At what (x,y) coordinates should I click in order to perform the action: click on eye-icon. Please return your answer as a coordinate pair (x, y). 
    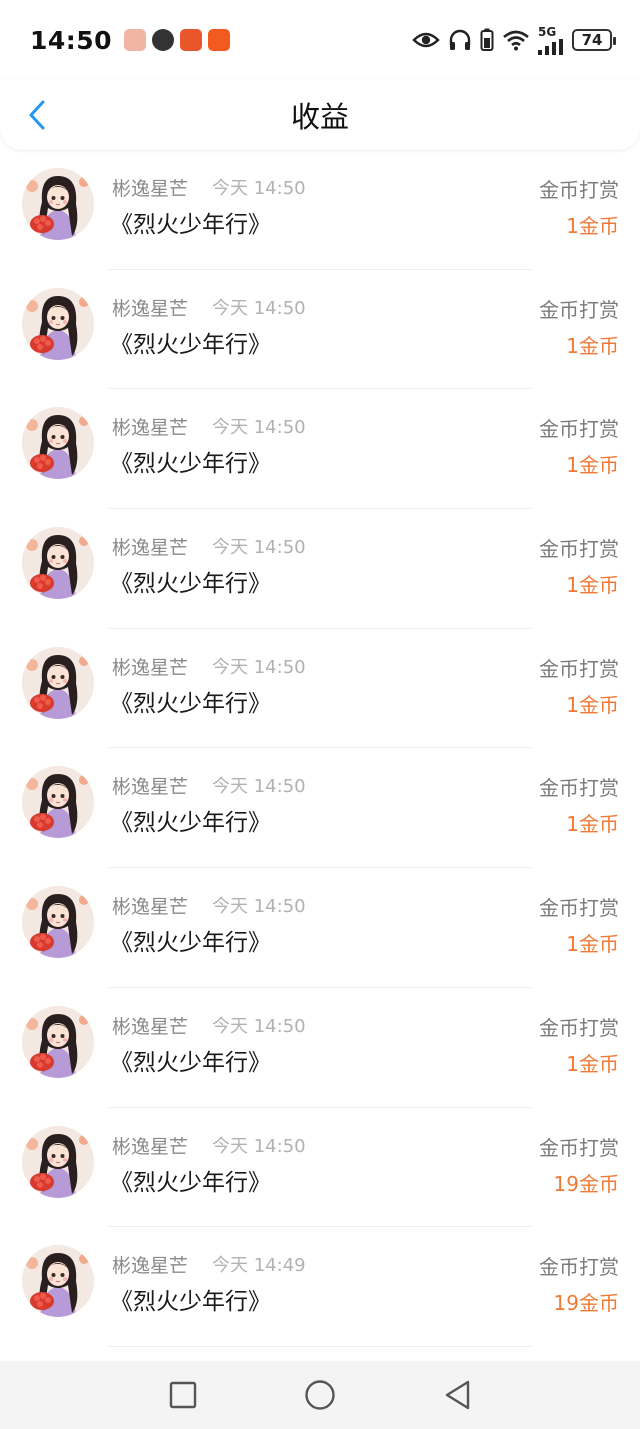
    Looking at the image, I should click on (426, 40).